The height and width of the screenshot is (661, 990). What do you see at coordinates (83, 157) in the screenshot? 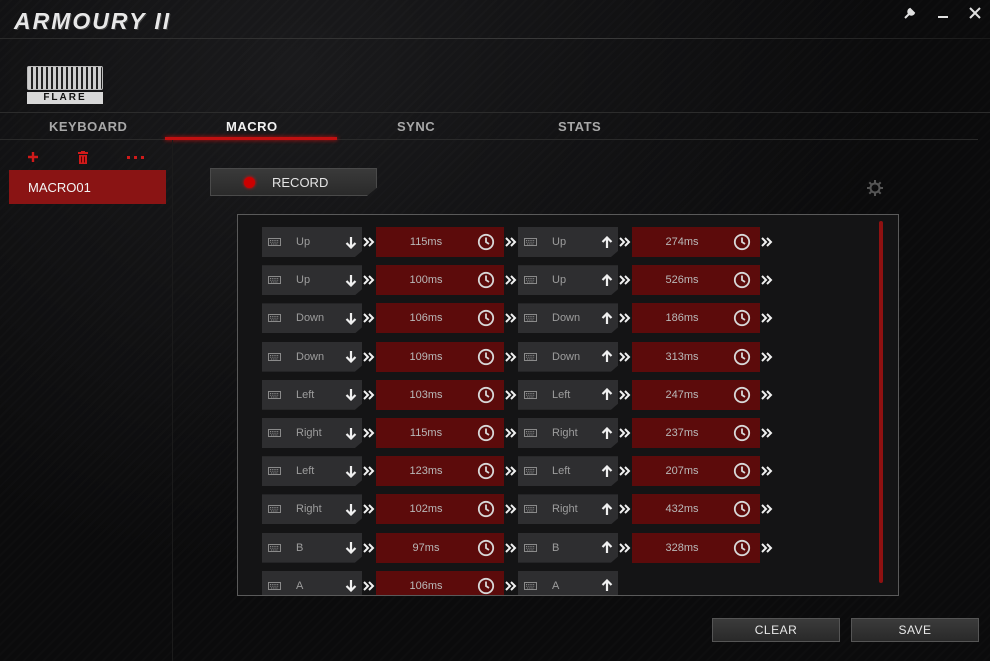
I see `delete-macro-button` at bounding box center [83, 157].